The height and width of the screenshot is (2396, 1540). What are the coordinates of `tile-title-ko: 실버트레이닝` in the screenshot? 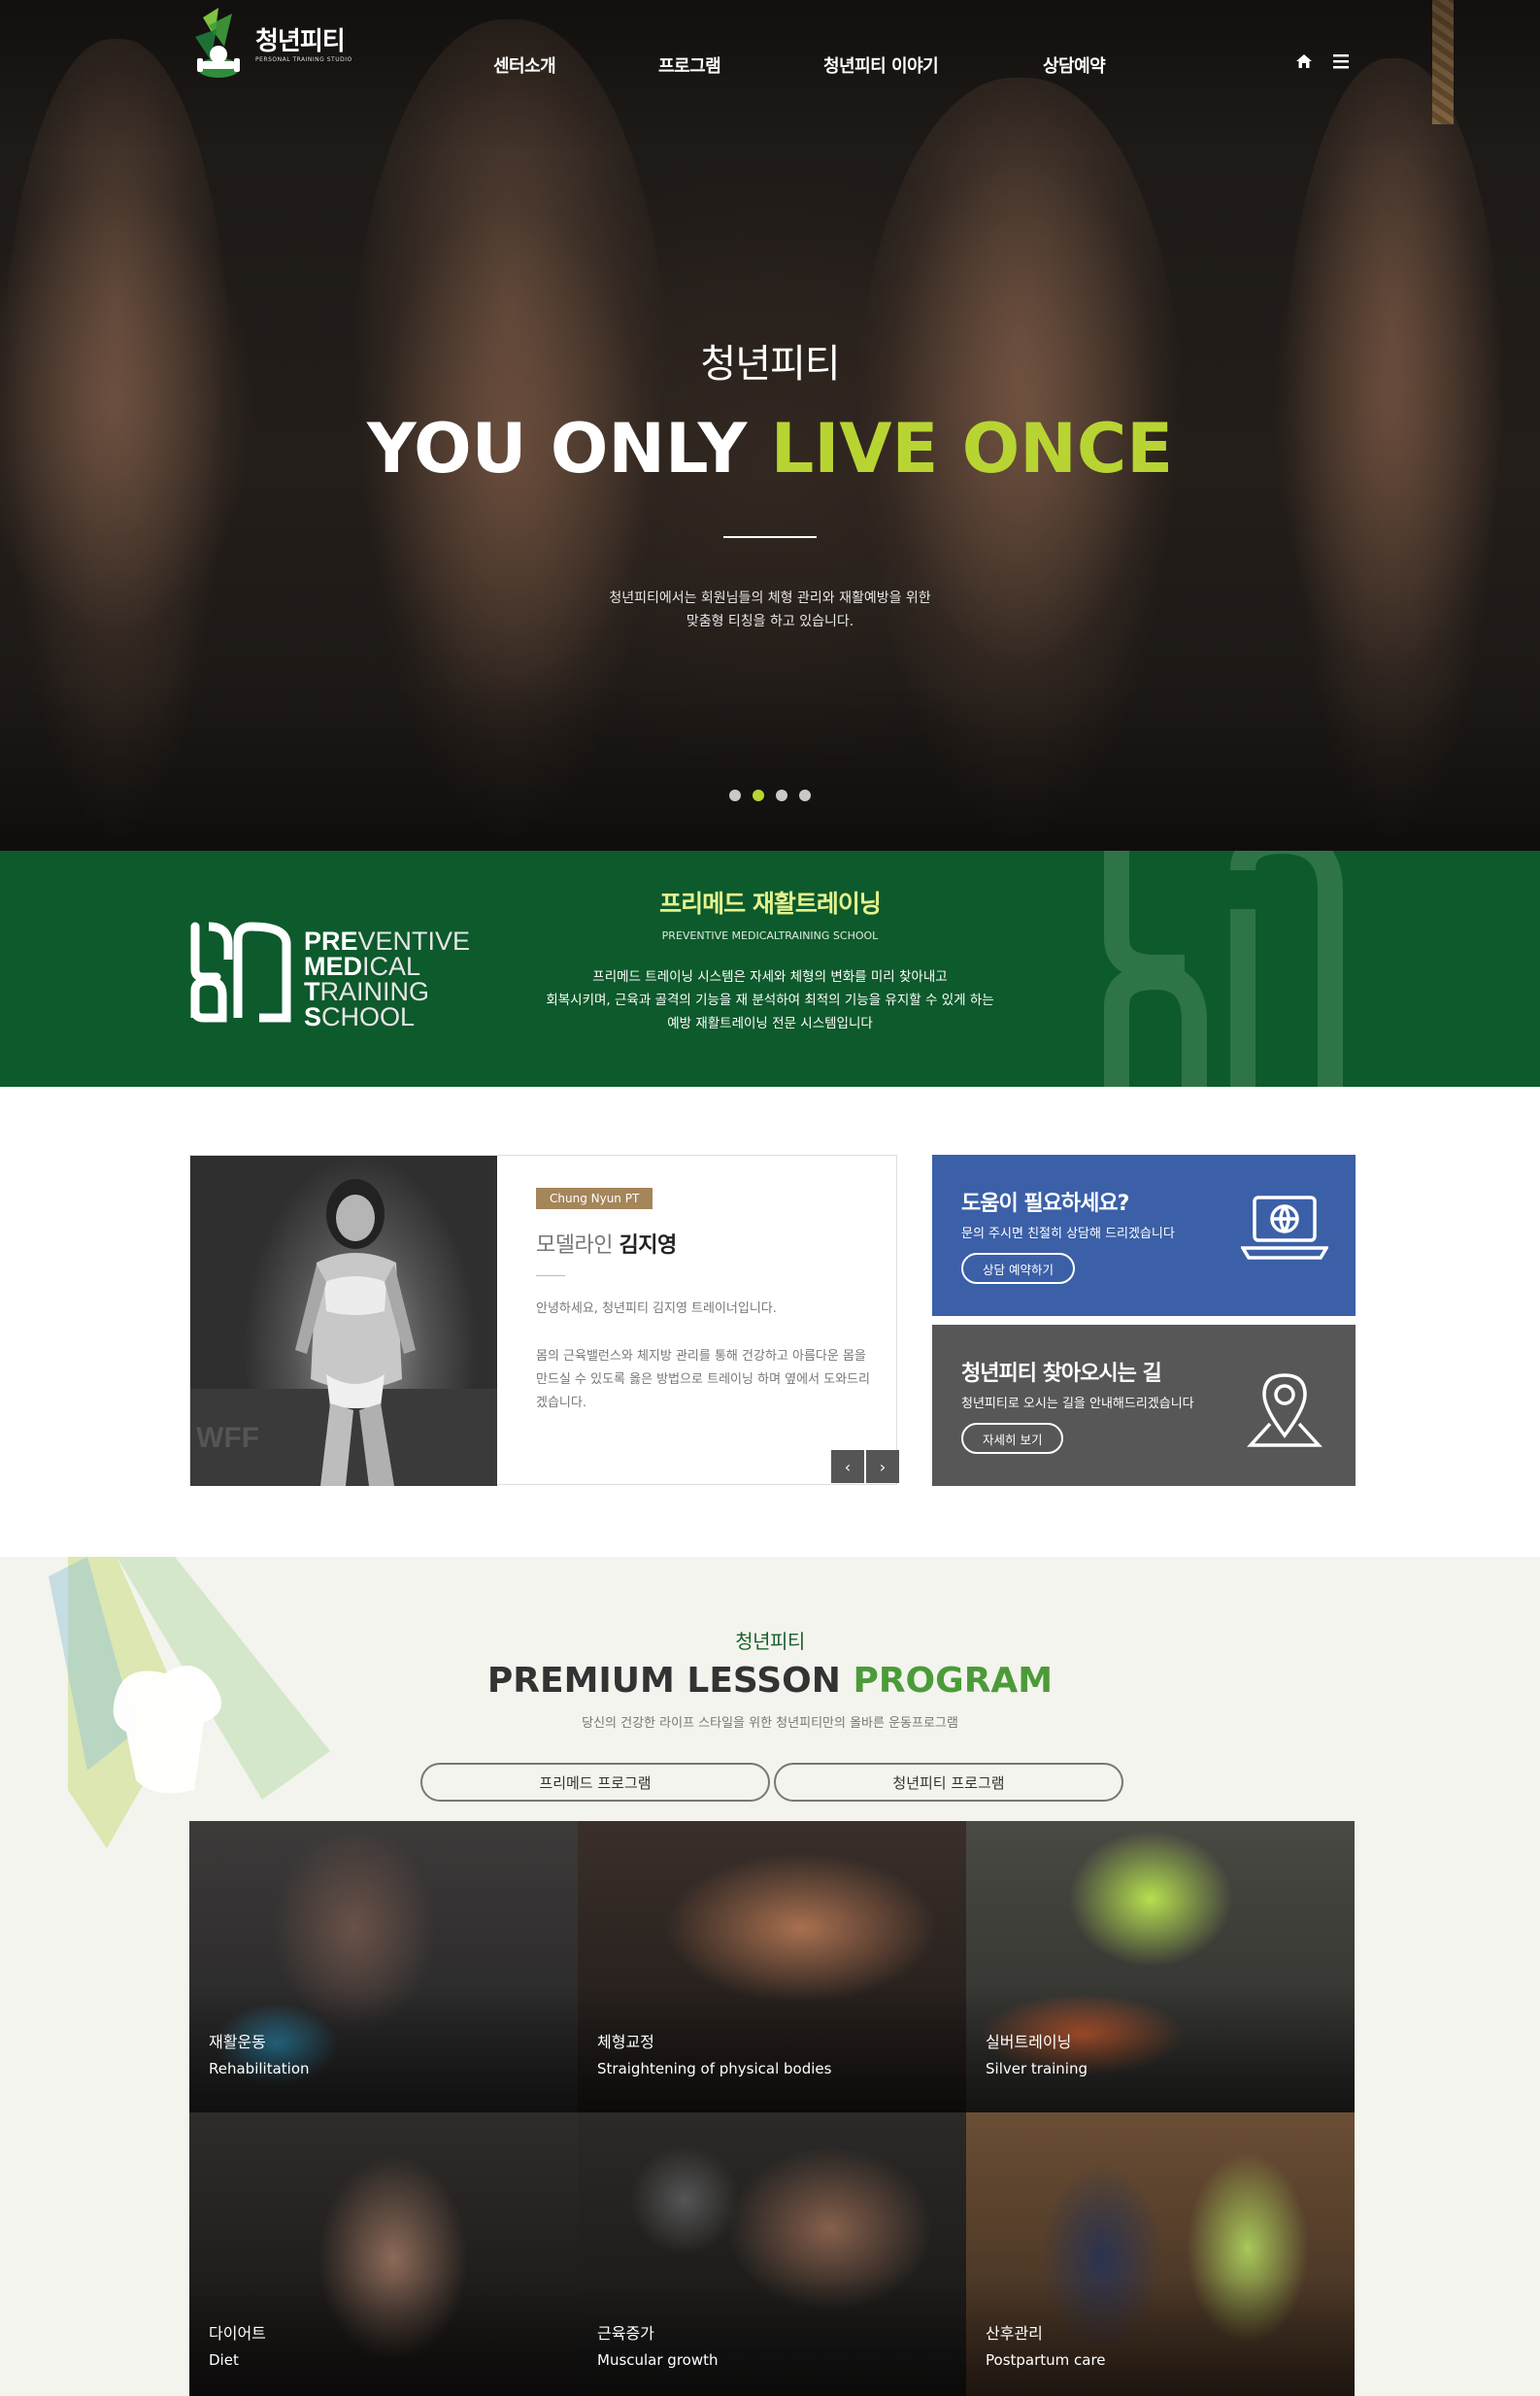 It's located at (1029, 2042).